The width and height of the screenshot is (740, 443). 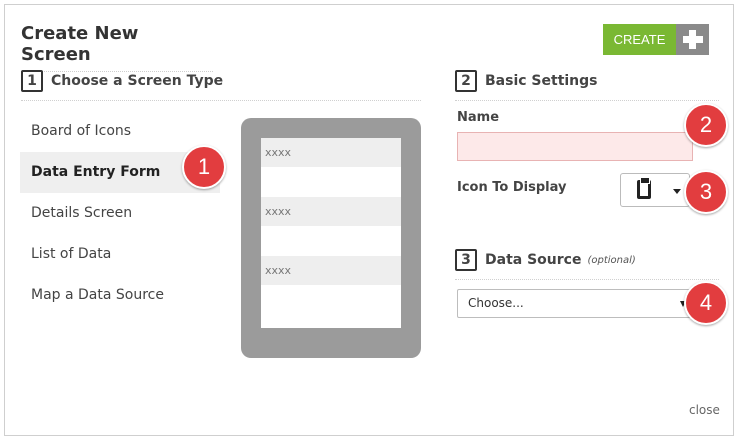 I want to click on screen-type-details-screen: Details Screen, so click(x=120, y=213).